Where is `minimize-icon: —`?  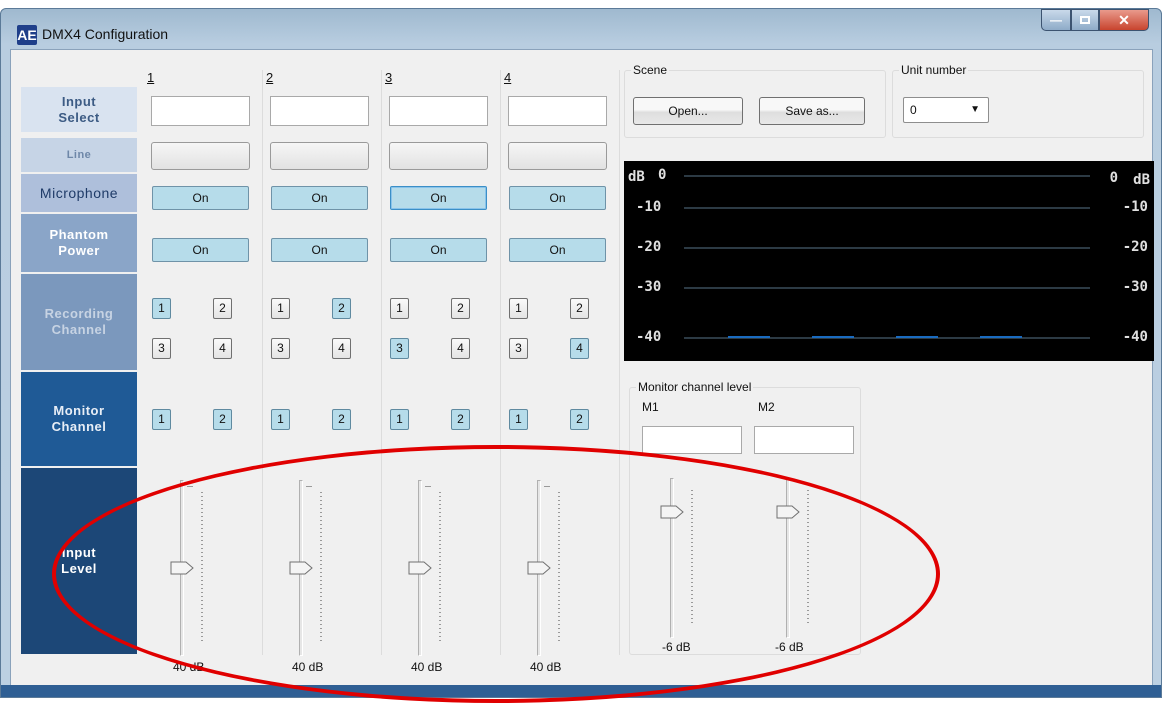 minimize-icon: — is located at coordinates (1056, 20).